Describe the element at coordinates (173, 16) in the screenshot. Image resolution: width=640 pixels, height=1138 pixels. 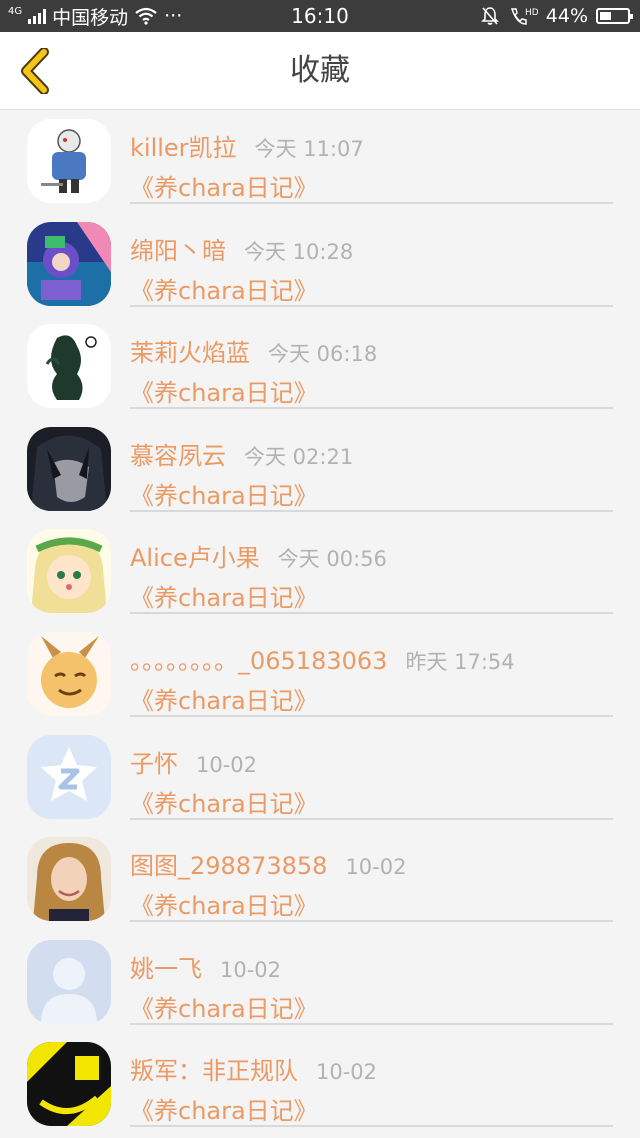
I see `more-dots: ···` at that location.